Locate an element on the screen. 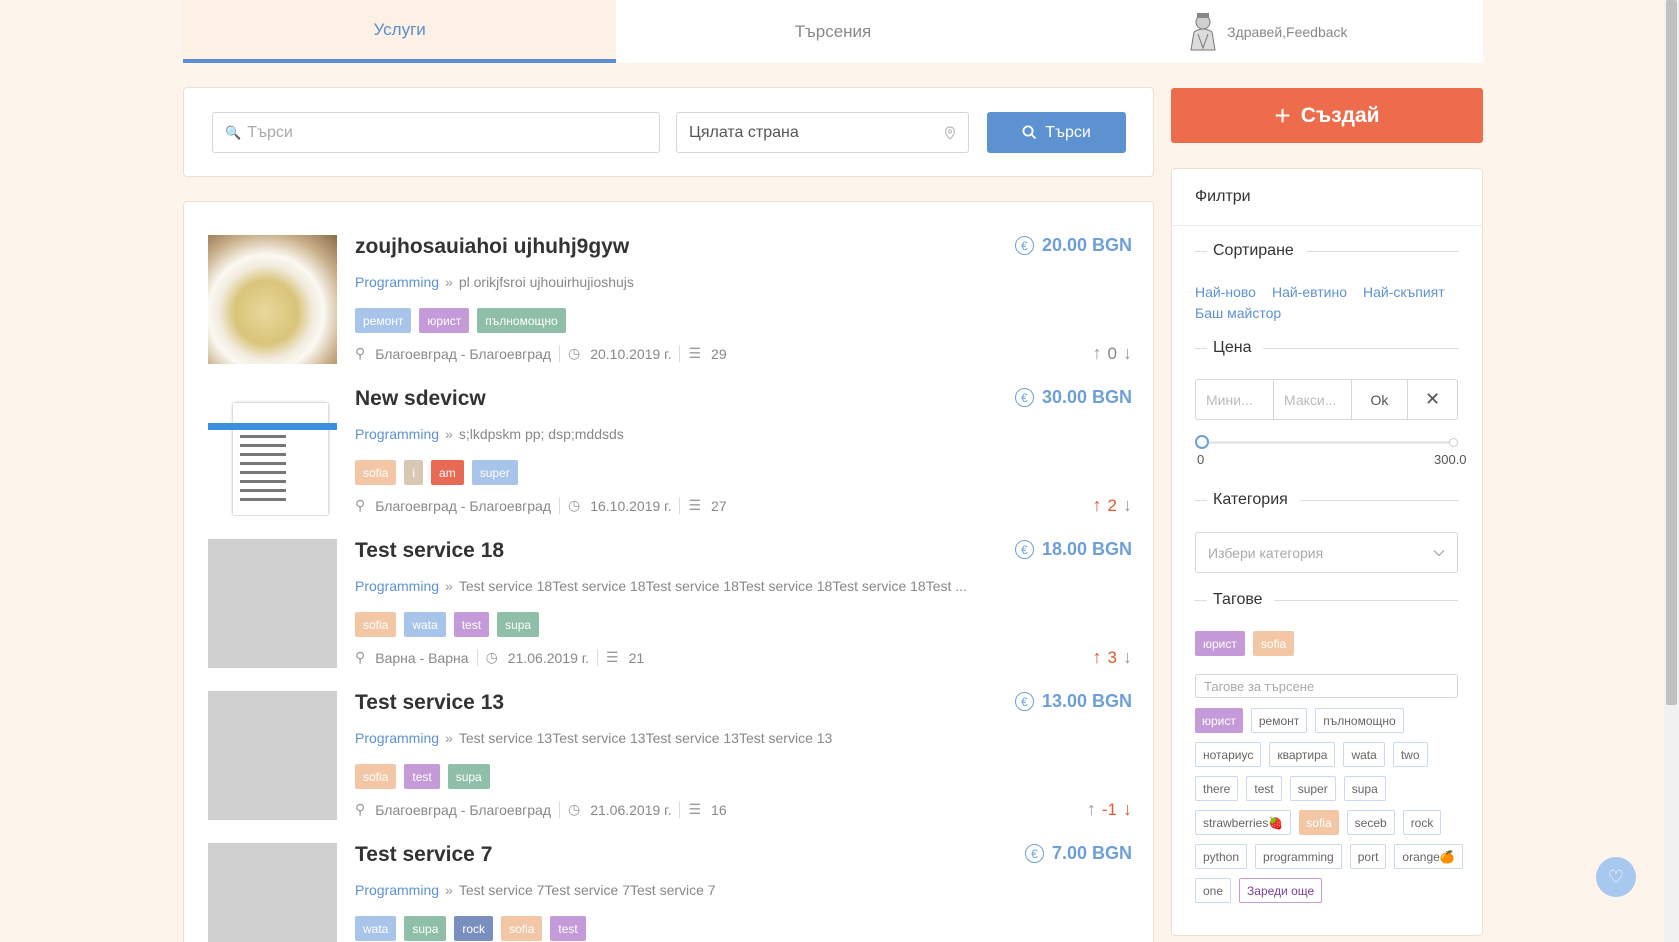 This screenshot has height=942, width=1679. sort-most-expensive: Най-скъпият is located at coordinates (1404, 292).